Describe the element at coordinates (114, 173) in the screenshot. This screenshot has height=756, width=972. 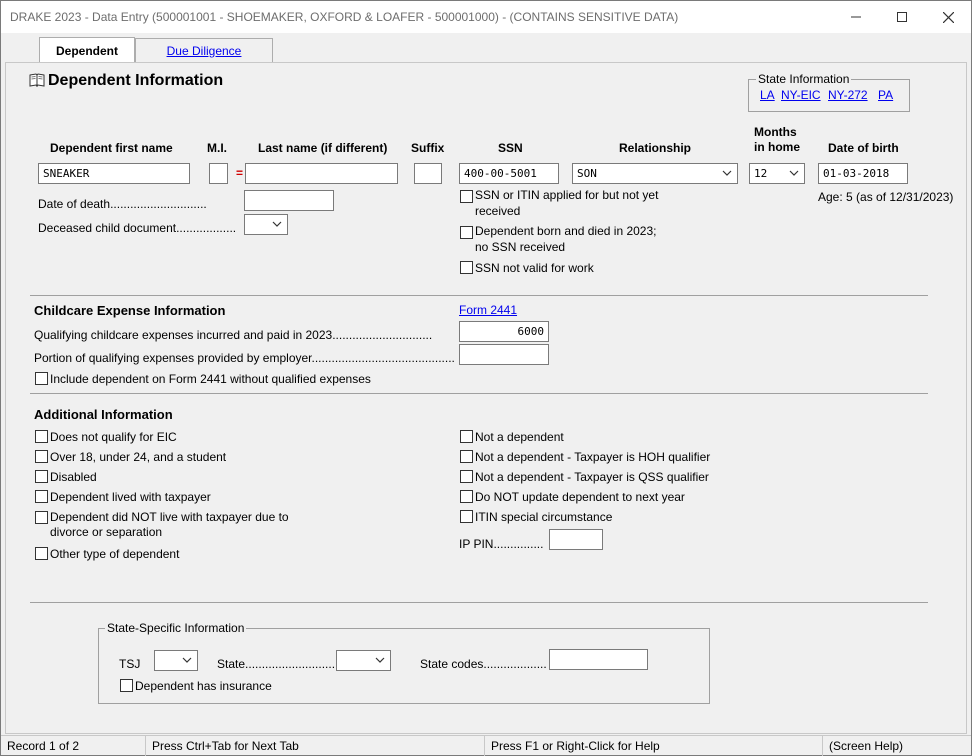
I see `first-name-input: SNEAKER` at that location.